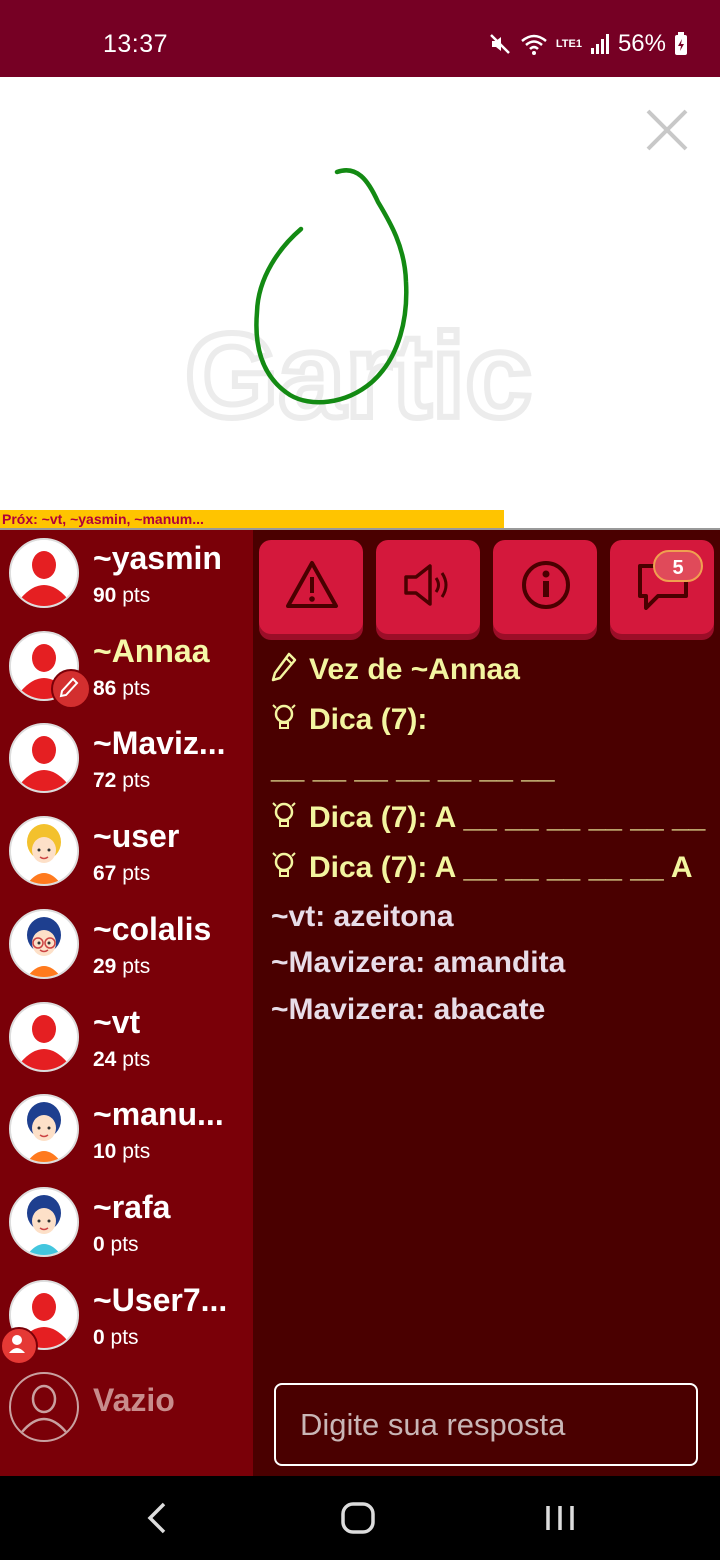  What do you see at coordinates (156, 1518) in the screenshot?
I see `back-icon` at bounding box center [156, 1518].